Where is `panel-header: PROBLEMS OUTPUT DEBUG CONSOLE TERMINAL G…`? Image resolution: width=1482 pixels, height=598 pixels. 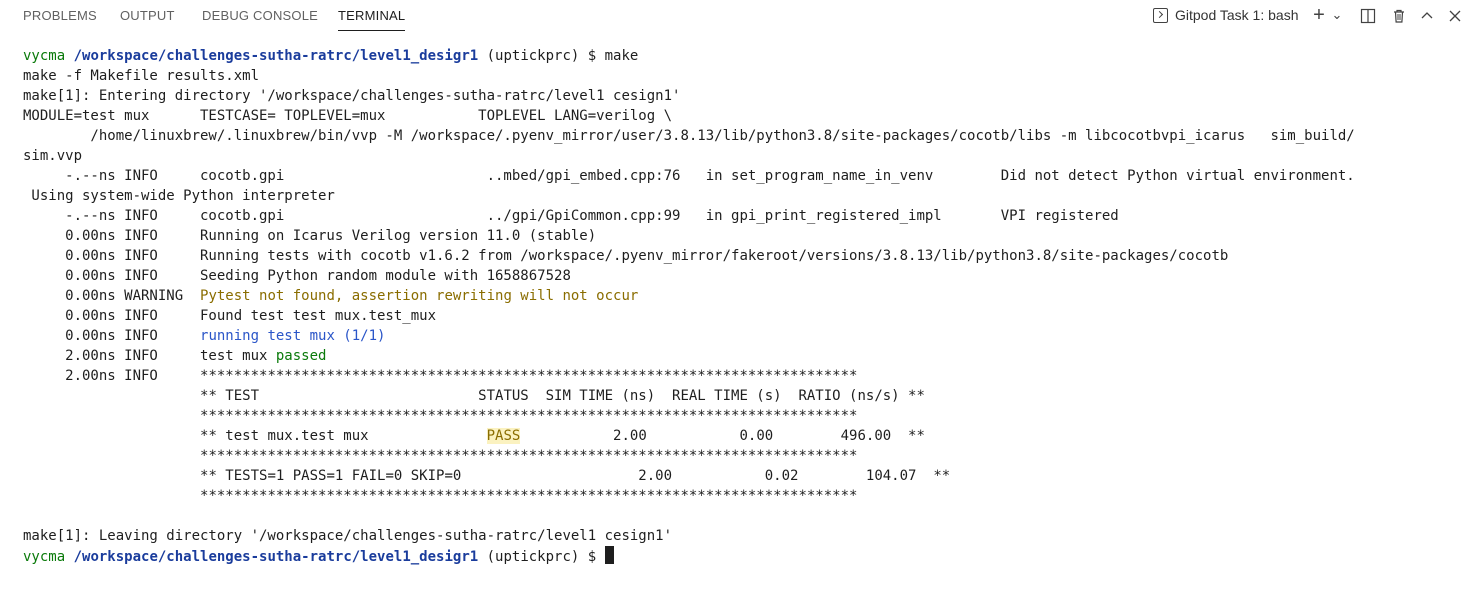
panel-header: PROBLEMS OUTPUT DEBUG CONSOLE TERMINAL G… is located at coordinates (741, 16).